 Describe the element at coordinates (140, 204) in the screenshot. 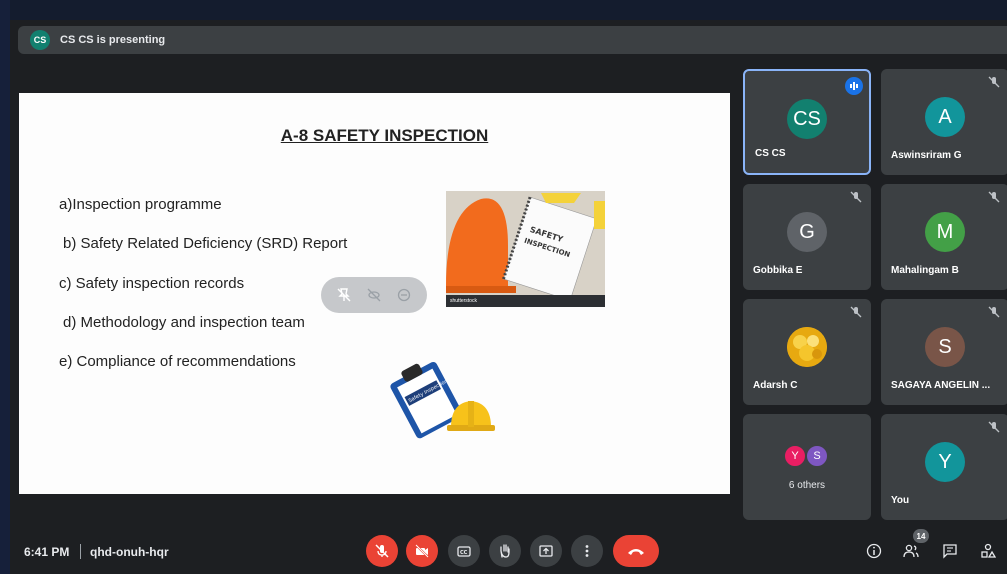

I see `slide-bullet: a)Inspection programme` at that location.